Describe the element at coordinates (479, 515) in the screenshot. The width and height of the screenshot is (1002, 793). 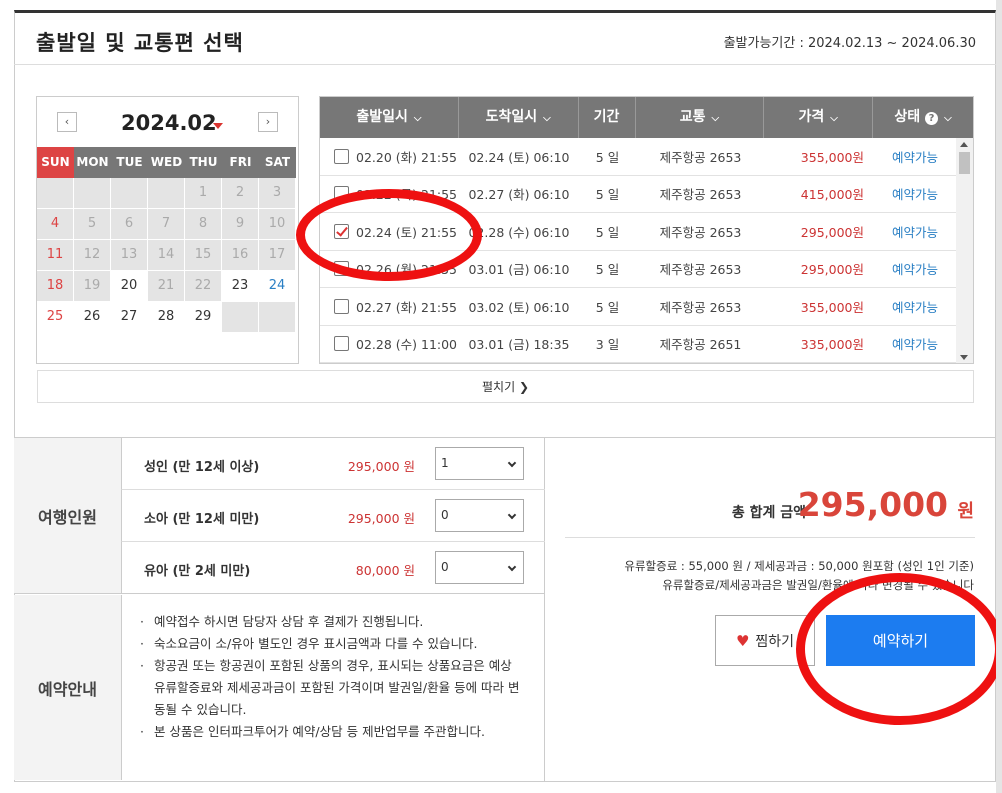
I see `child-count-select: 0` at that location.